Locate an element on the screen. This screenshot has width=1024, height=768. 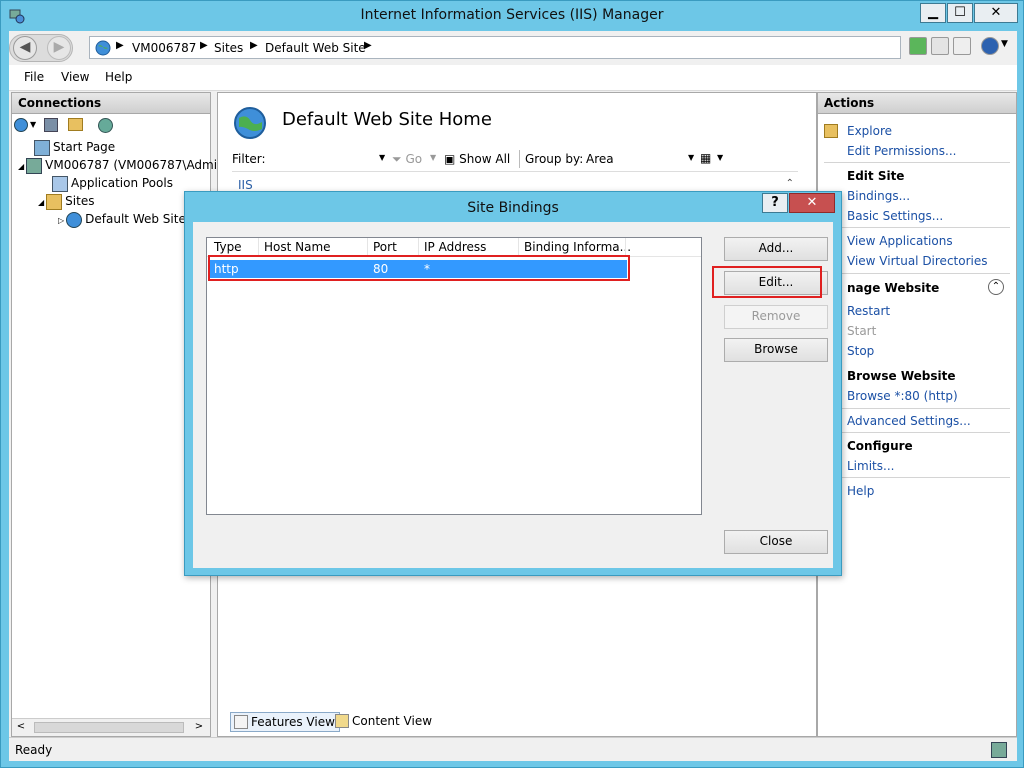
collapse-group-icon: ⌃ is located at coordinates (790, 183).